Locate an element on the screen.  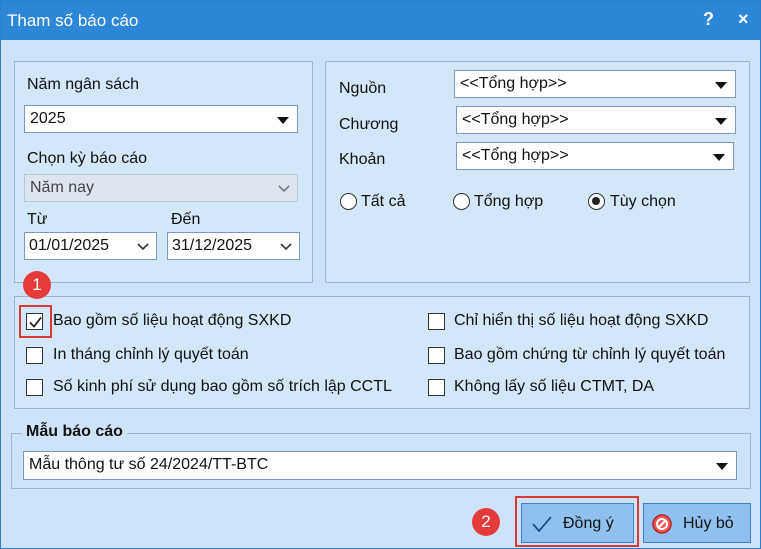
help-icon: ? is located at coordinates (708, 19).